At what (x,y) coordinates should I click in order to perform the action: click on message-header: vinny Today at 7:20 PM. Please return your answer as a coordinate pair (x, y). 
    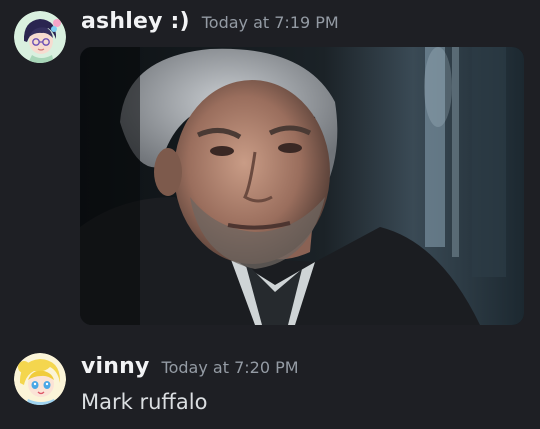
    Looking at the image, I should click on (190, 366).